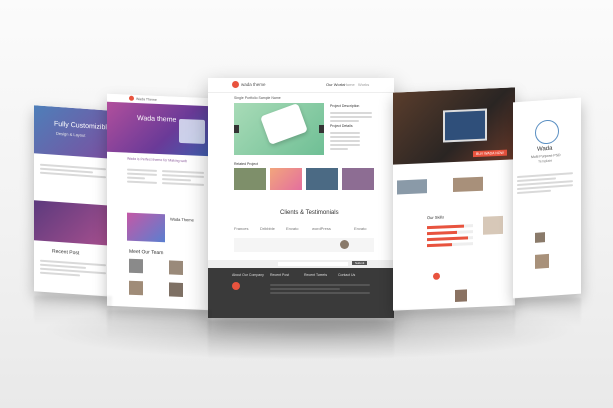  What do you see at coordinates (321, 228) in the screenshot?
I see `client-logo: wordPress` at bounding box center [321, 228].